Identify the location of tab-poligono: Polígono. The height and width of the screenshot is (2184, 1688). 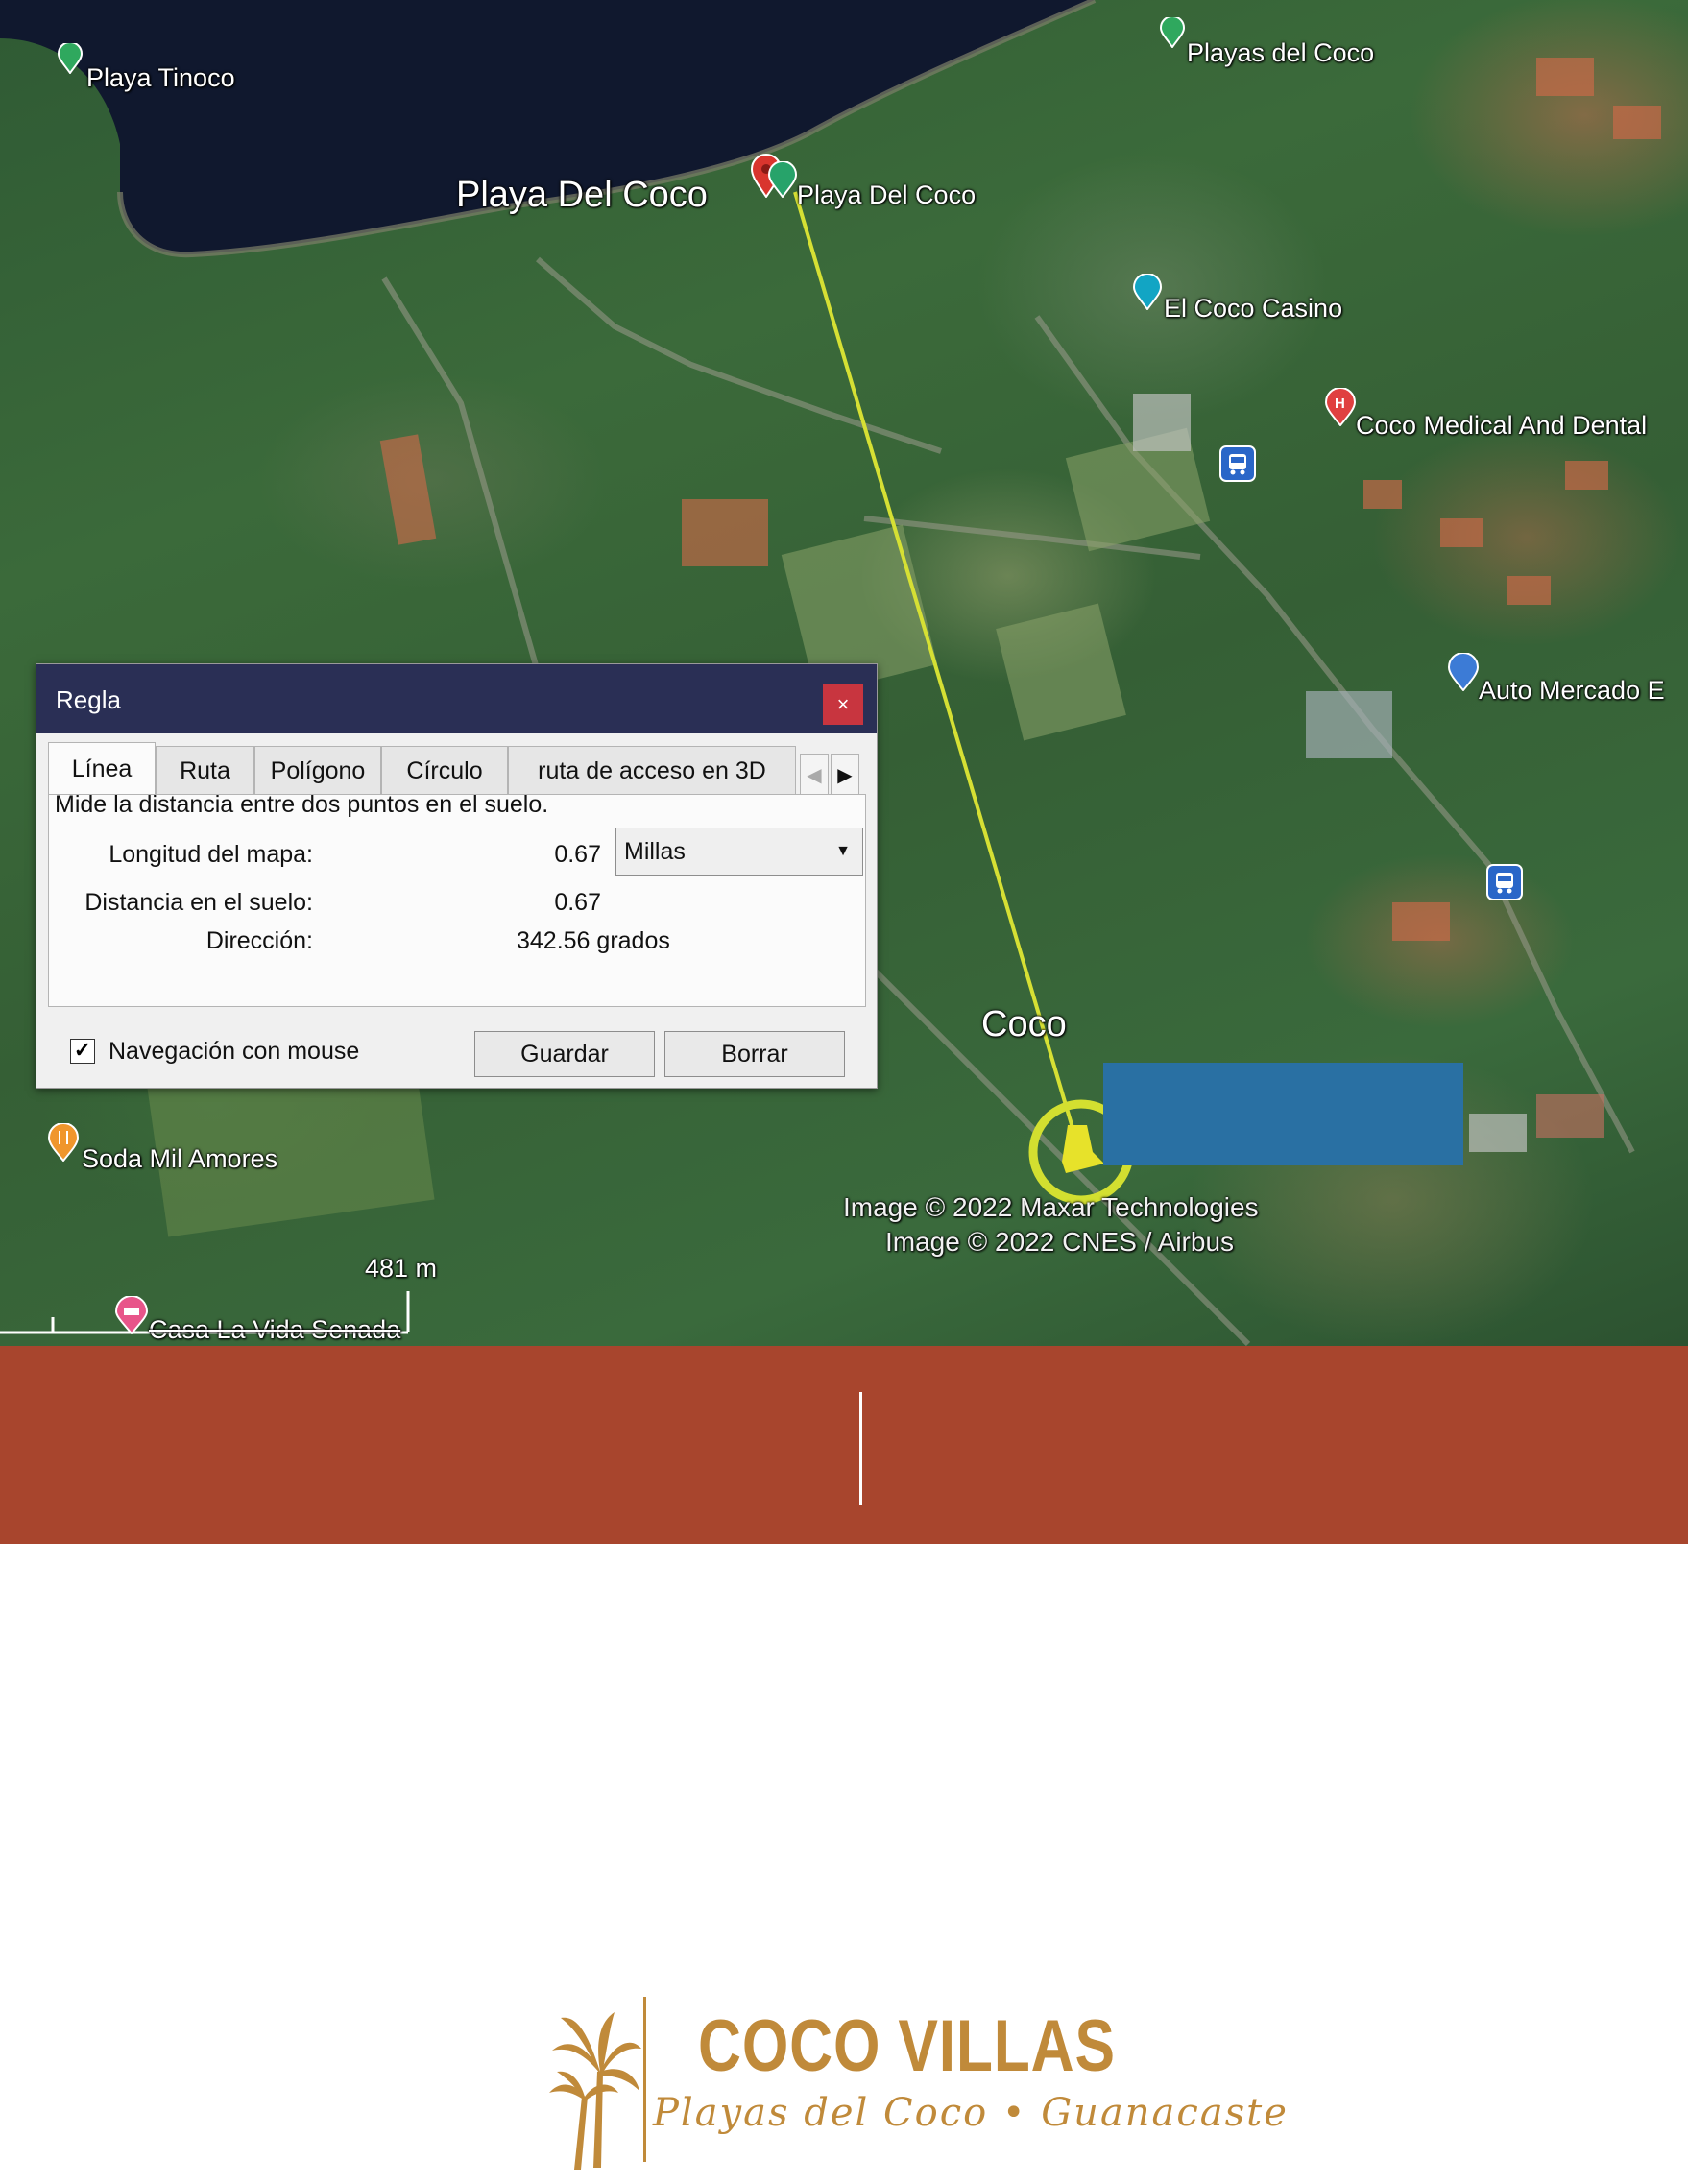
(317, 770).